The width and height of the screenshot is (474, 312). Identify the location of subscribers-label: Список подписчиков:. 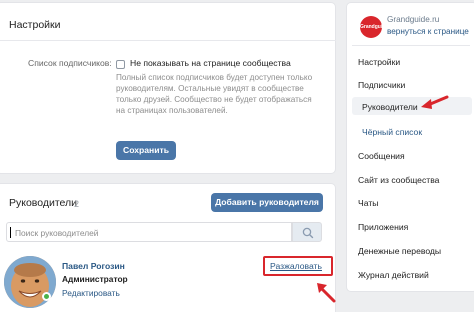
(70, 63).